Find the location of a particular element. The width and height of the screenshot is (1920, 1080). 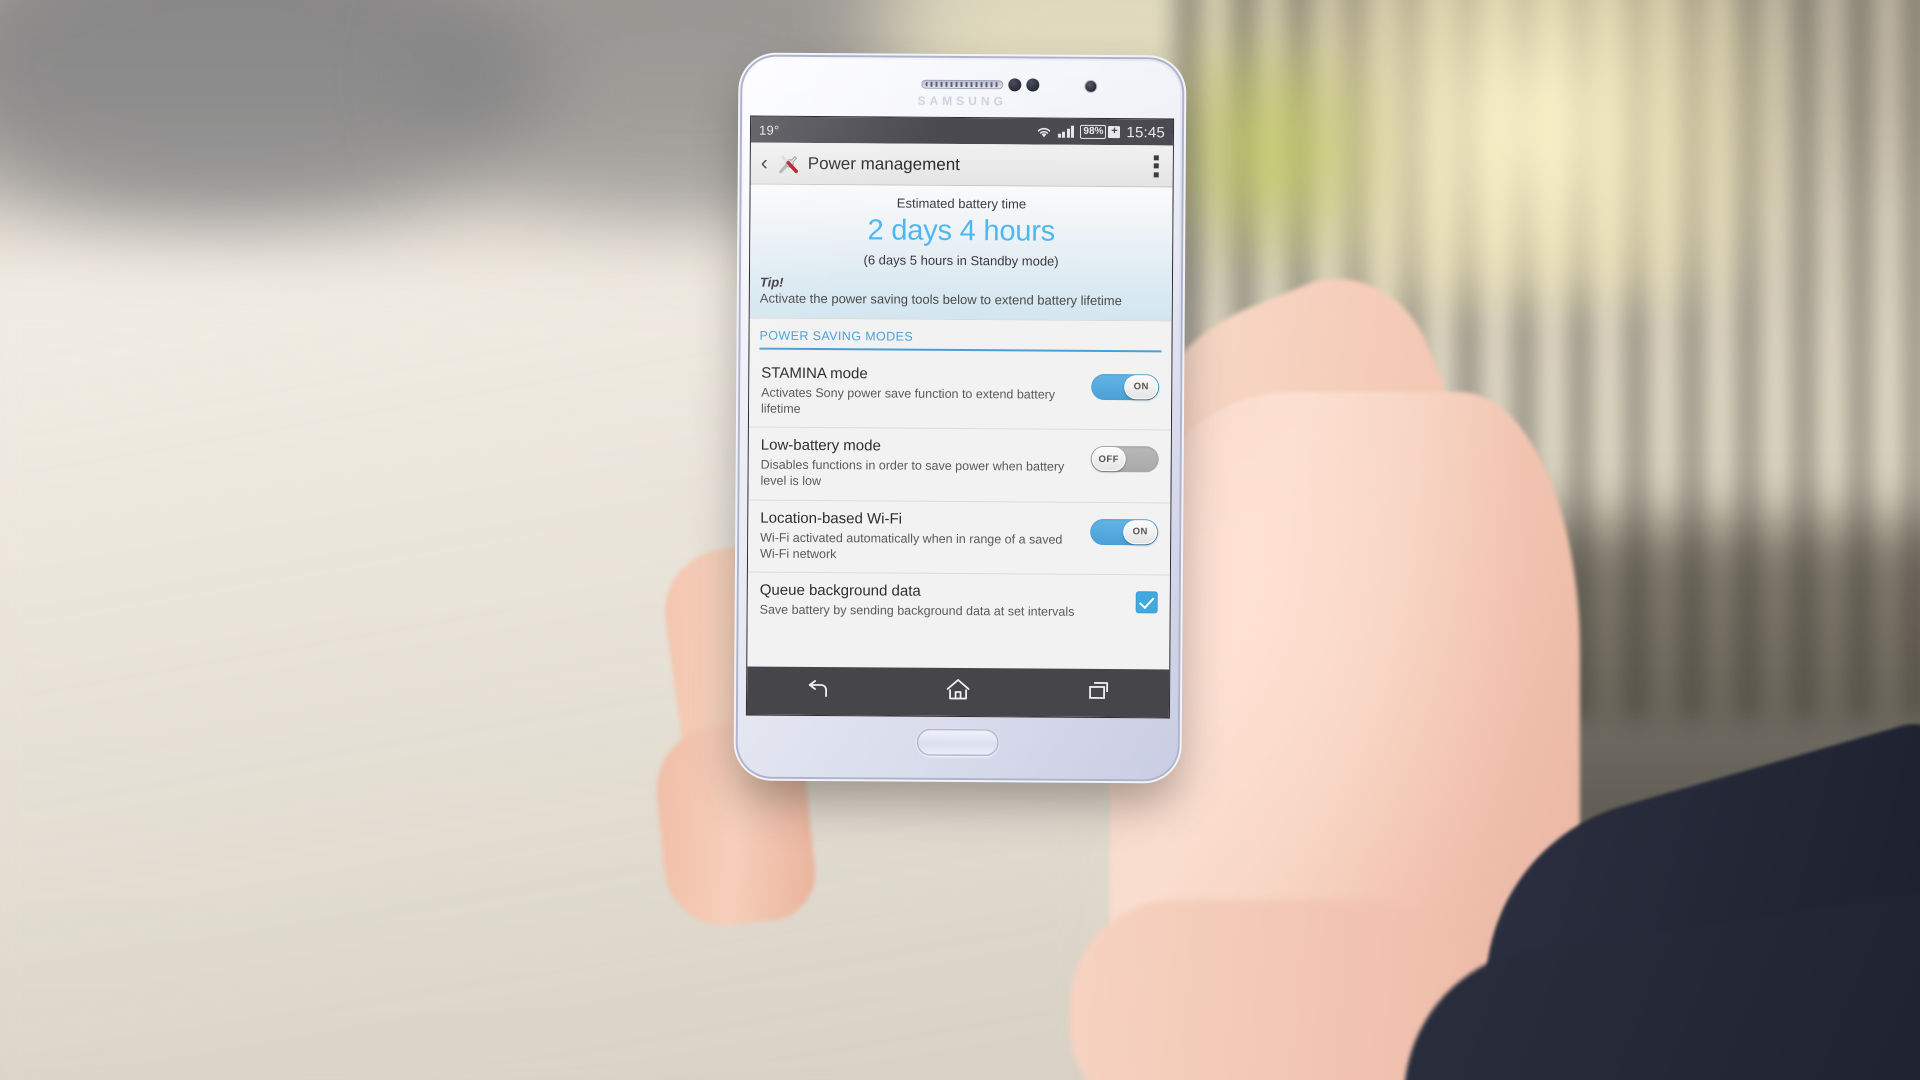

overflow-menu-icon is located at coordinates (1156, 166).